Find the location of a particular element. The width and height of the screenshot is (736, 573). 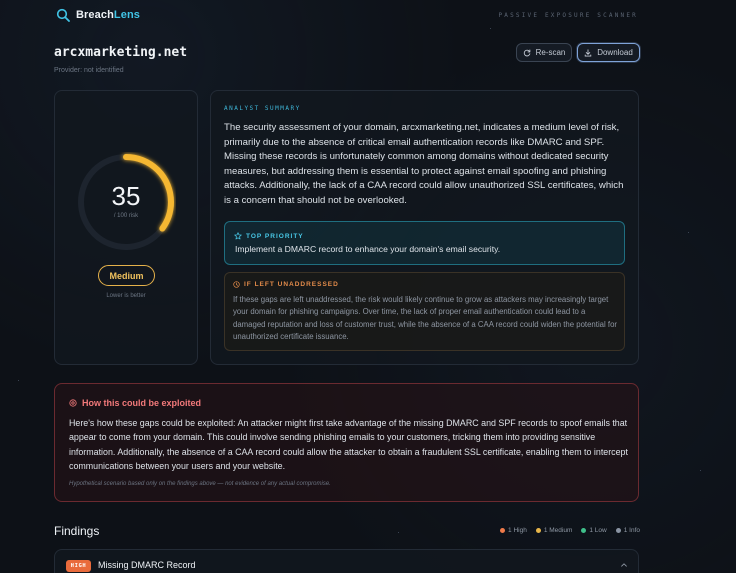

download-button: Download is located at coordinates (608, 52).